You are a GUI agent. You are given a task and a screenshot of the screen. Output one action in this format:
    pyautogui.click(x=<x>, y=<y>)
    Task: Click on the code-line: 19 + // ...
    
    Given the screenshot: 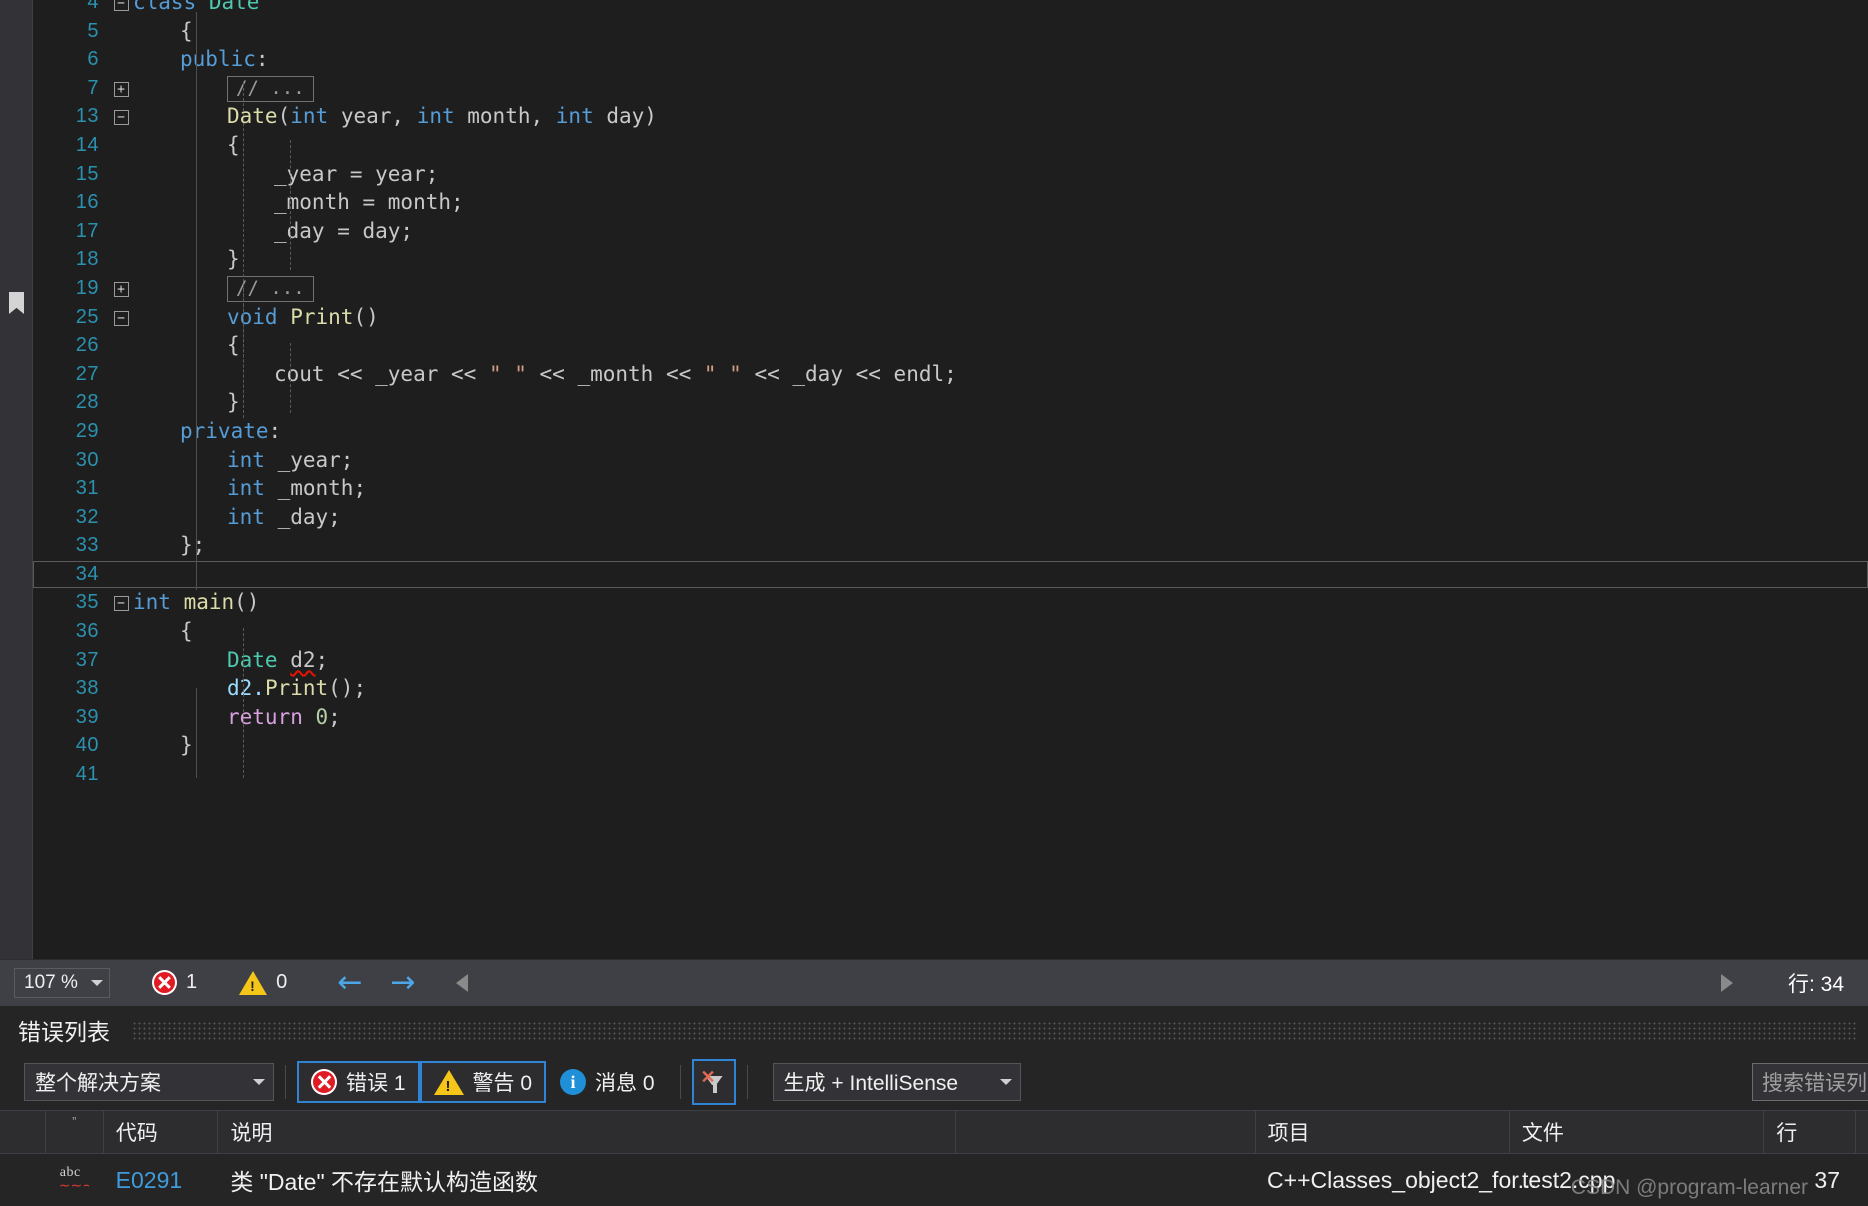 What is the action you would take?
    pyautogui.click(x=950, y=288)
    